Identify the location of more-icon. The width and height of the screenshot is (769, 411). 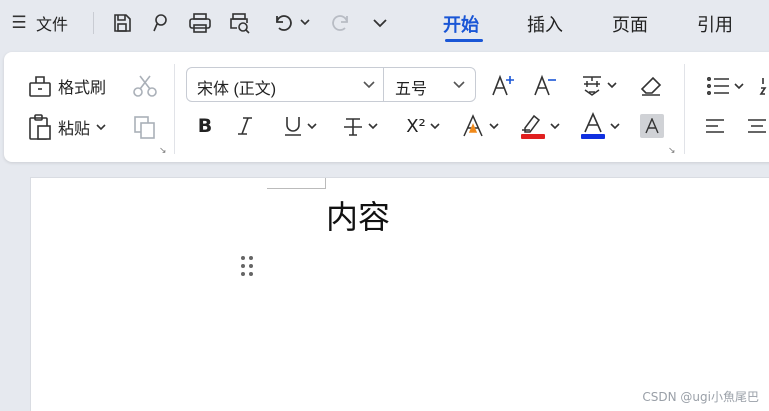
(380, 23).